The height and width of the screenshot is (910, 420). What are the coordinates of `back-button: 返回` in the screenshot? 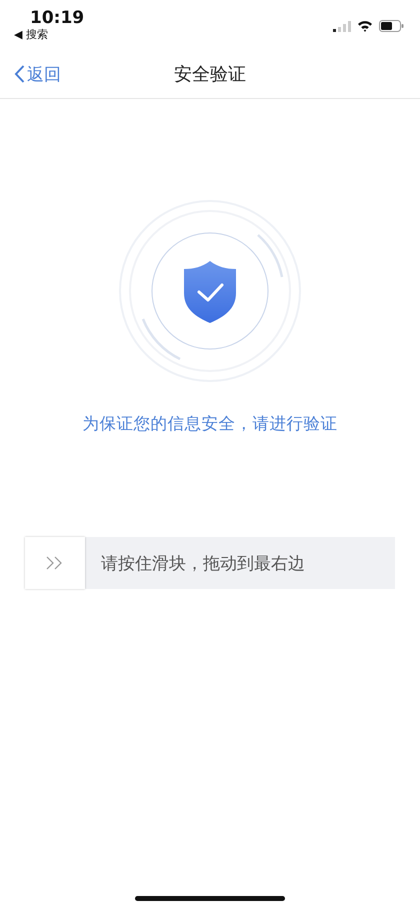 It's located at (37, 74).